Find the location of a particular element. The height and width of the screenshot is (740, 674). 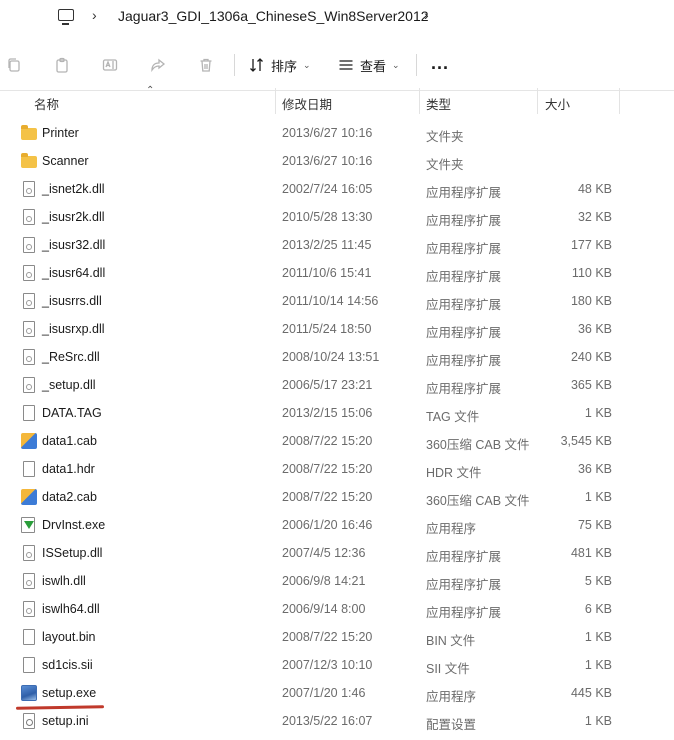

file-type: 应用程序 is located at coordinates (451, 697).